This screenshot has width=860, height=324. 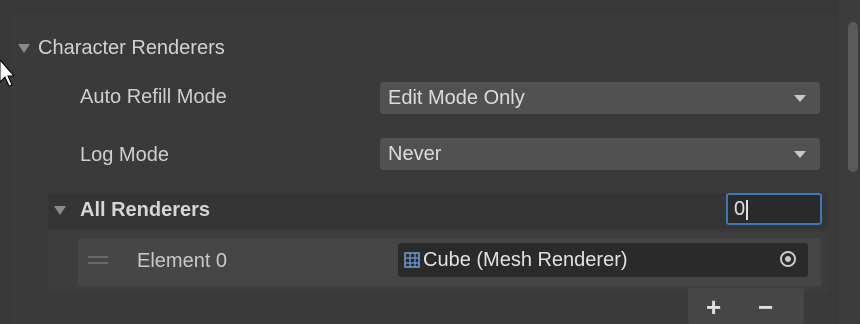 I want to click on section-title: Character Renderers, so click(x=131, y=47).